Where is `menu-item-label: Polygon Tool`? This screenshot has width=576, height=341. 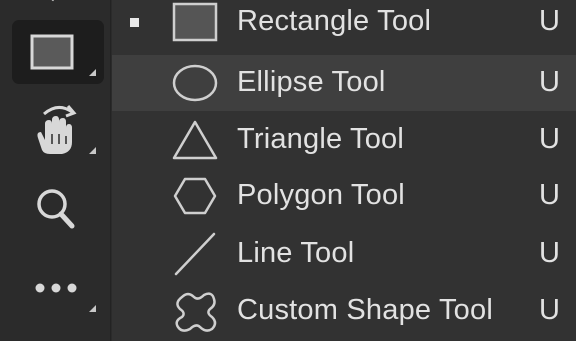
menu-item-label: Polygon Tool is located at coordinates (321, 194).